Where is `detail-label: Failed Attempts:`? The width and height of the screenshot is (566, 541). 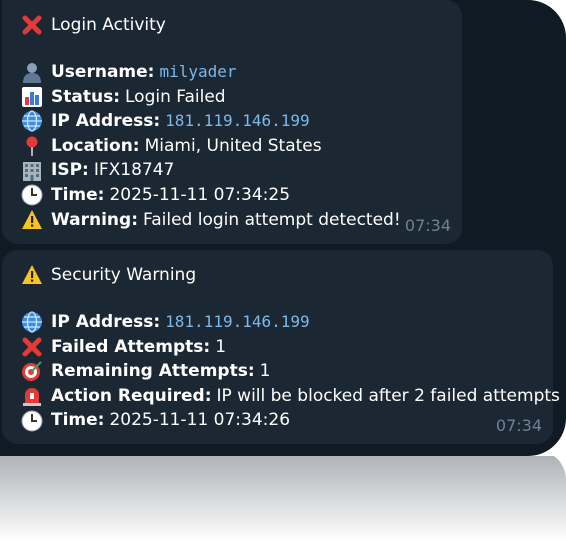 detail-label: Failed Attempts: is located at coordinates (131, 346).